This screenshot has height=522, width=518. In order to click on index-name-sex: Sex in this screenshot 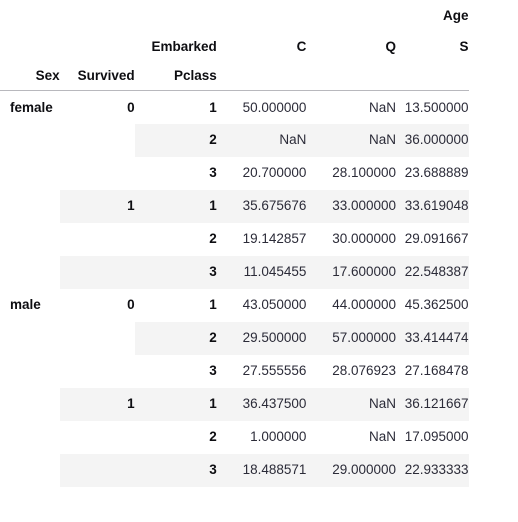, I will do `click(30, 76)`.